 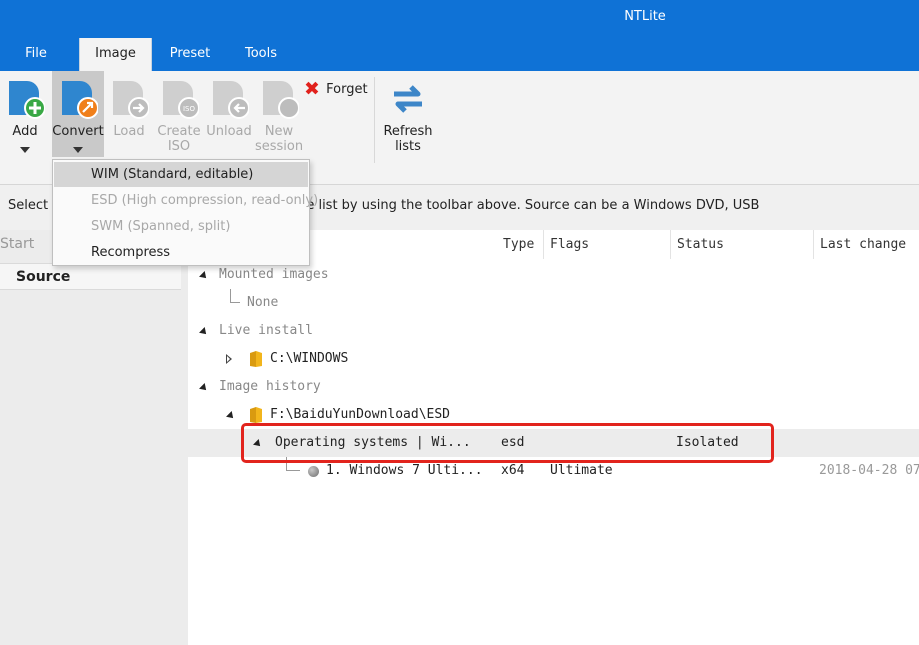 I want to click on add-label: Add, so click(x=25, y=131).